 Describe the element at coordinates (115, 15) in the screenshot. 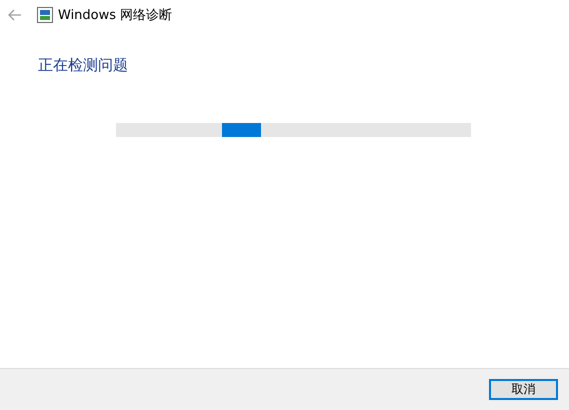

I see `window-title: Windows 网络诊断` at that location.